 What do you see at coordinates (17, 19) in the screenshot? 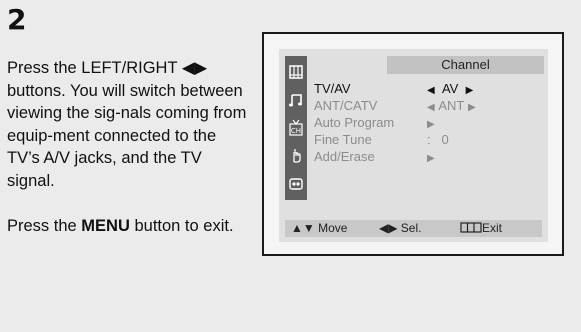
I see `step-number: 2` at bounding box center [17, 19].